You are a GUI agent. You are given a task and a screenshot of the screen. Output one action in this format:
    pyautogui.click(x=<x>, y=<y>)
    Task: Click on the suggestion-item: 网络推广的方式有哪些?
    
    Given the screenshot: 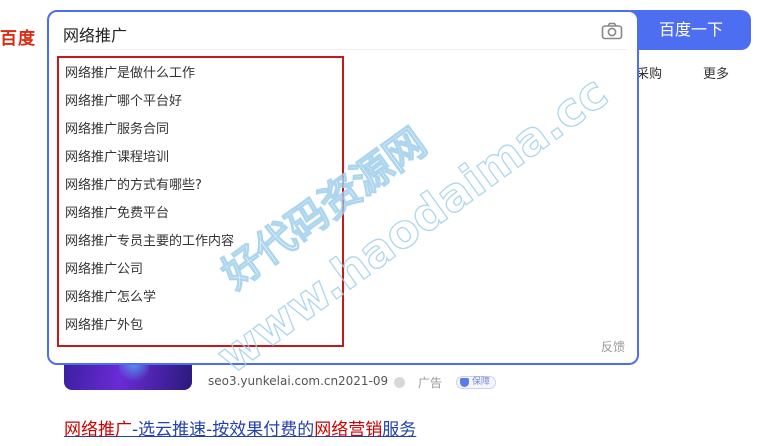 What is the action you would take?
    pyautogui.click(x=200, y=186)
    